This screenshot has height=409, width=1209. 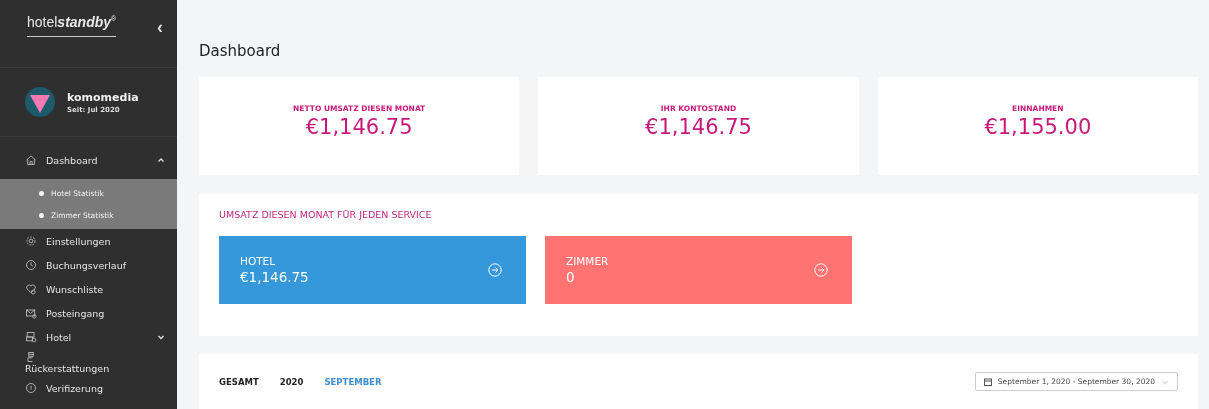 I want to click on filter-tab: 2020, so click(x=291, y=381).